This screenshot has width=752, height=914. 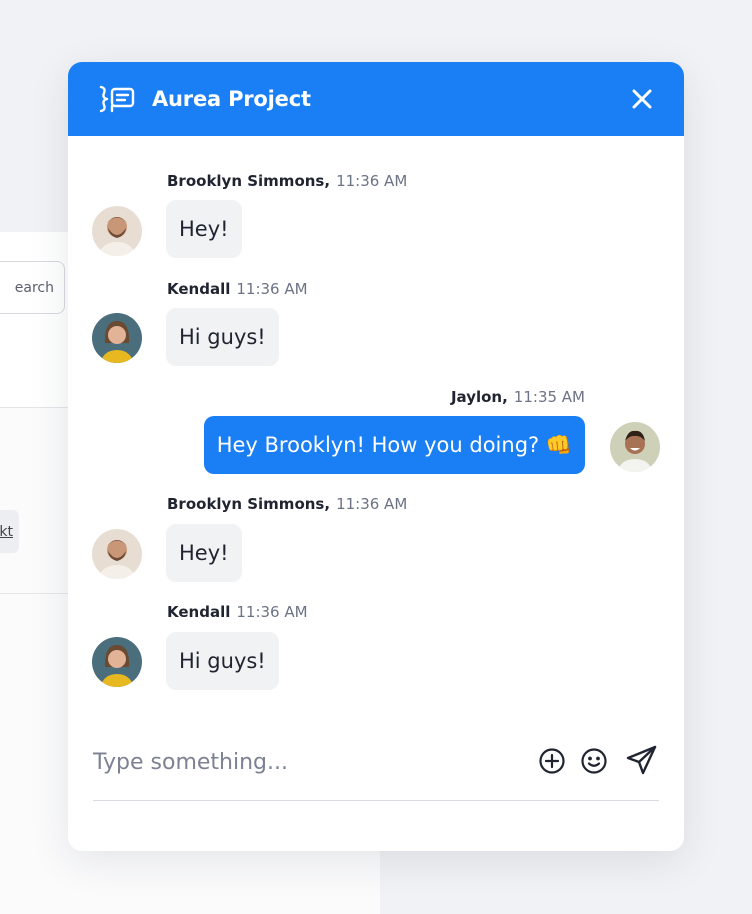 I want to click on add-attachment-icon, so click(x=552, y=761).